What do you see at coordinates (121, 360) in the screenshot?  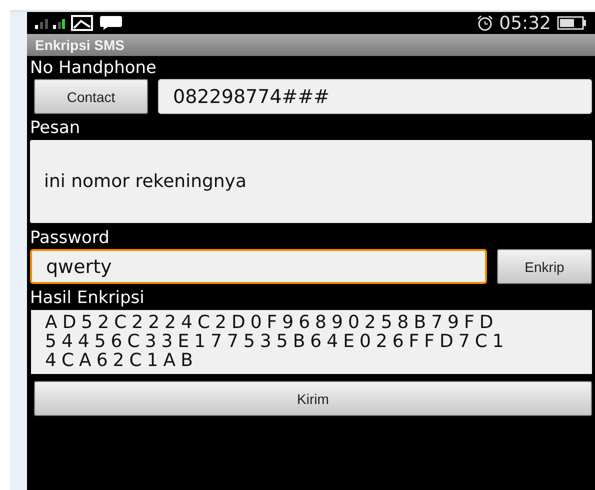 I see `result-line: 4CA62C1AB` at bounding box center [121, 360].